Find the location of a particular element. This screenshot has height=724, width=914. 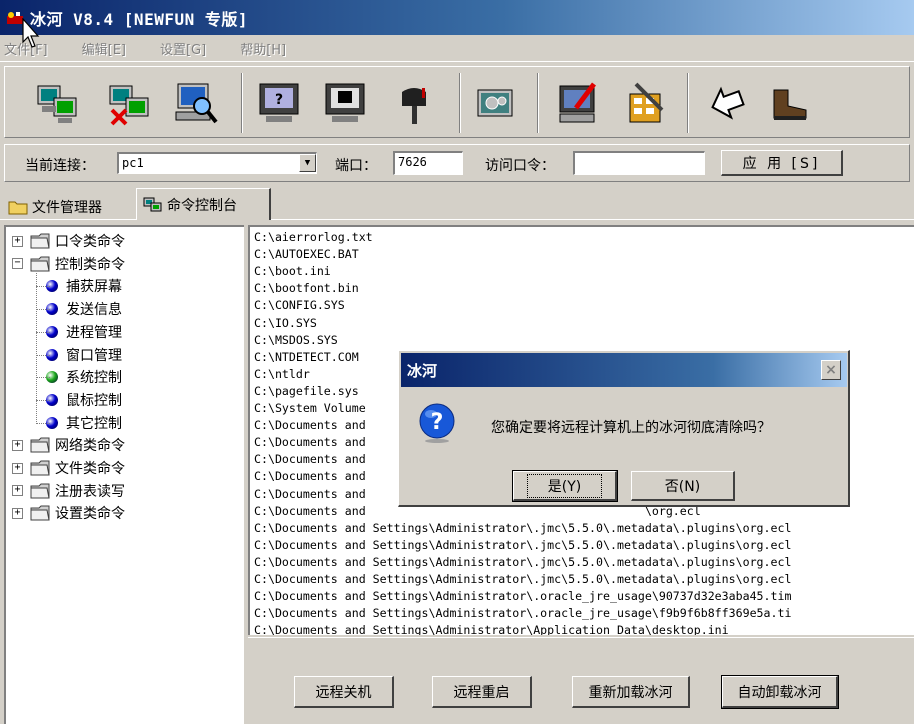

tree-category: + 网络类命令 is located at coordinates (68, 445).